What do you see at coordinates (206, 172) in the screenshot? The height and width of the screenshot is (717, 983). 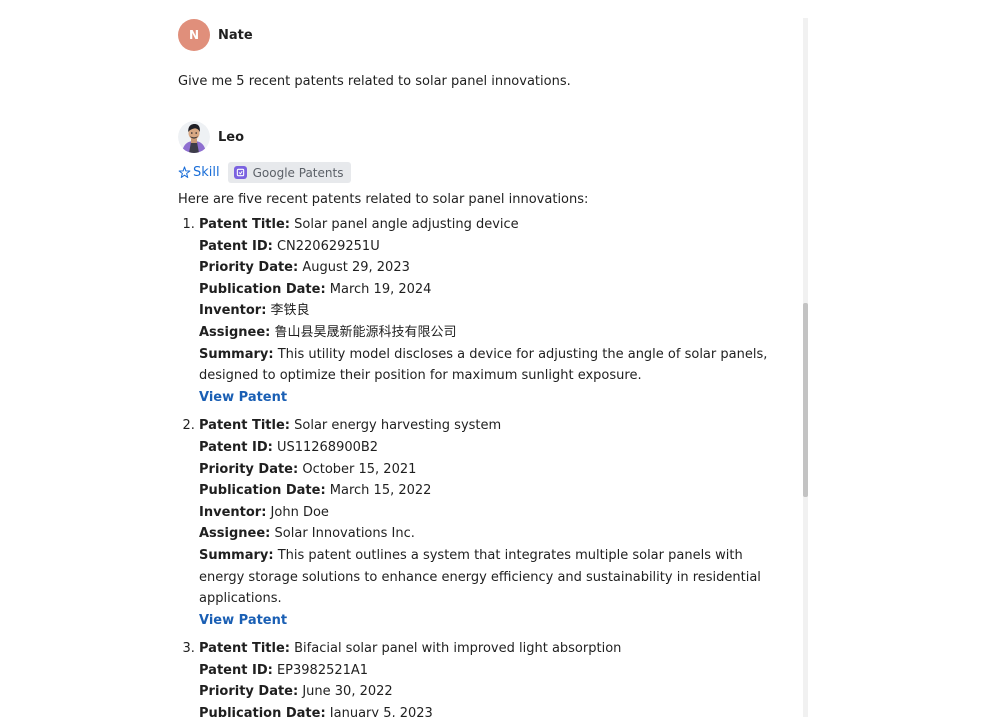 I see `skill-label: Skill` at bounding box center [206, 172].